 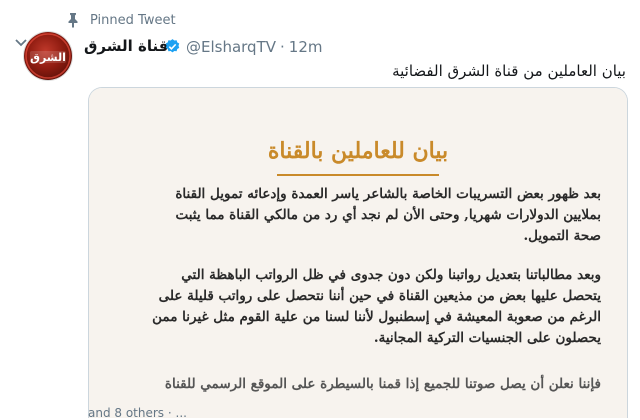 I want to click on timestamp: 12m, so click(x=306, y=47).